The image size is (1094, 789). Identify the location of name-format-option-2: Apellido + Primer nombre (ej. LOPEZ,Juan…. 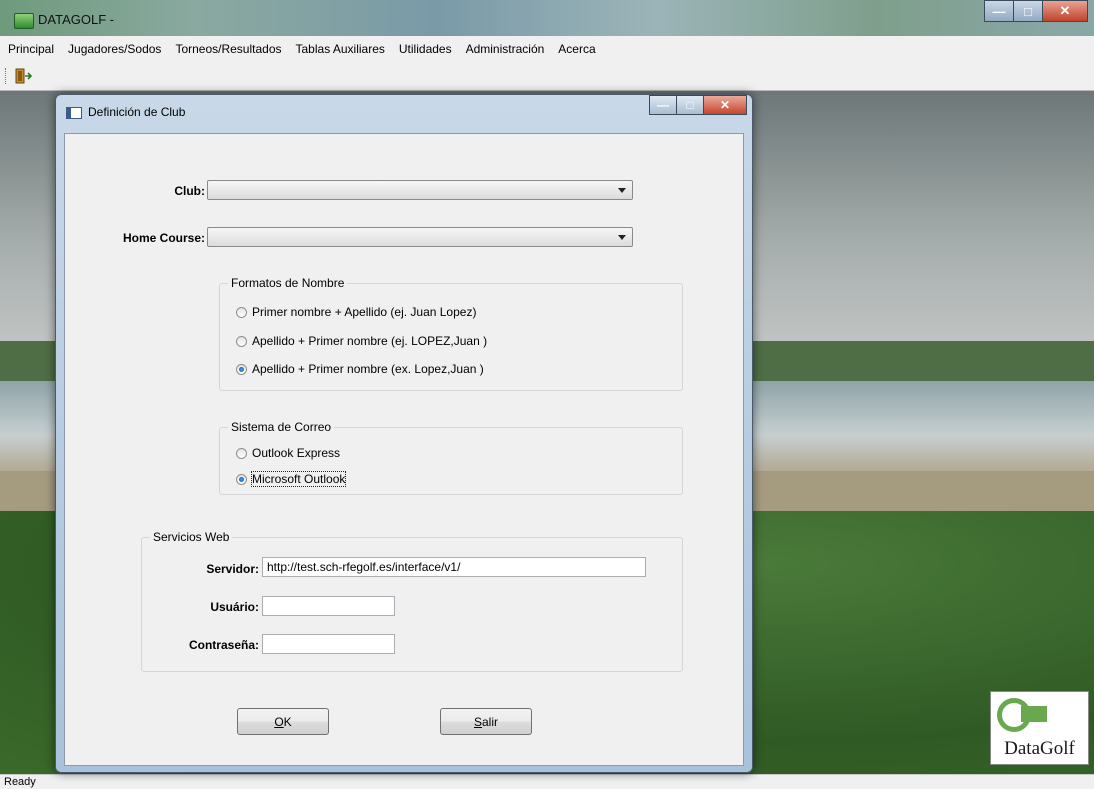
(361, 341).